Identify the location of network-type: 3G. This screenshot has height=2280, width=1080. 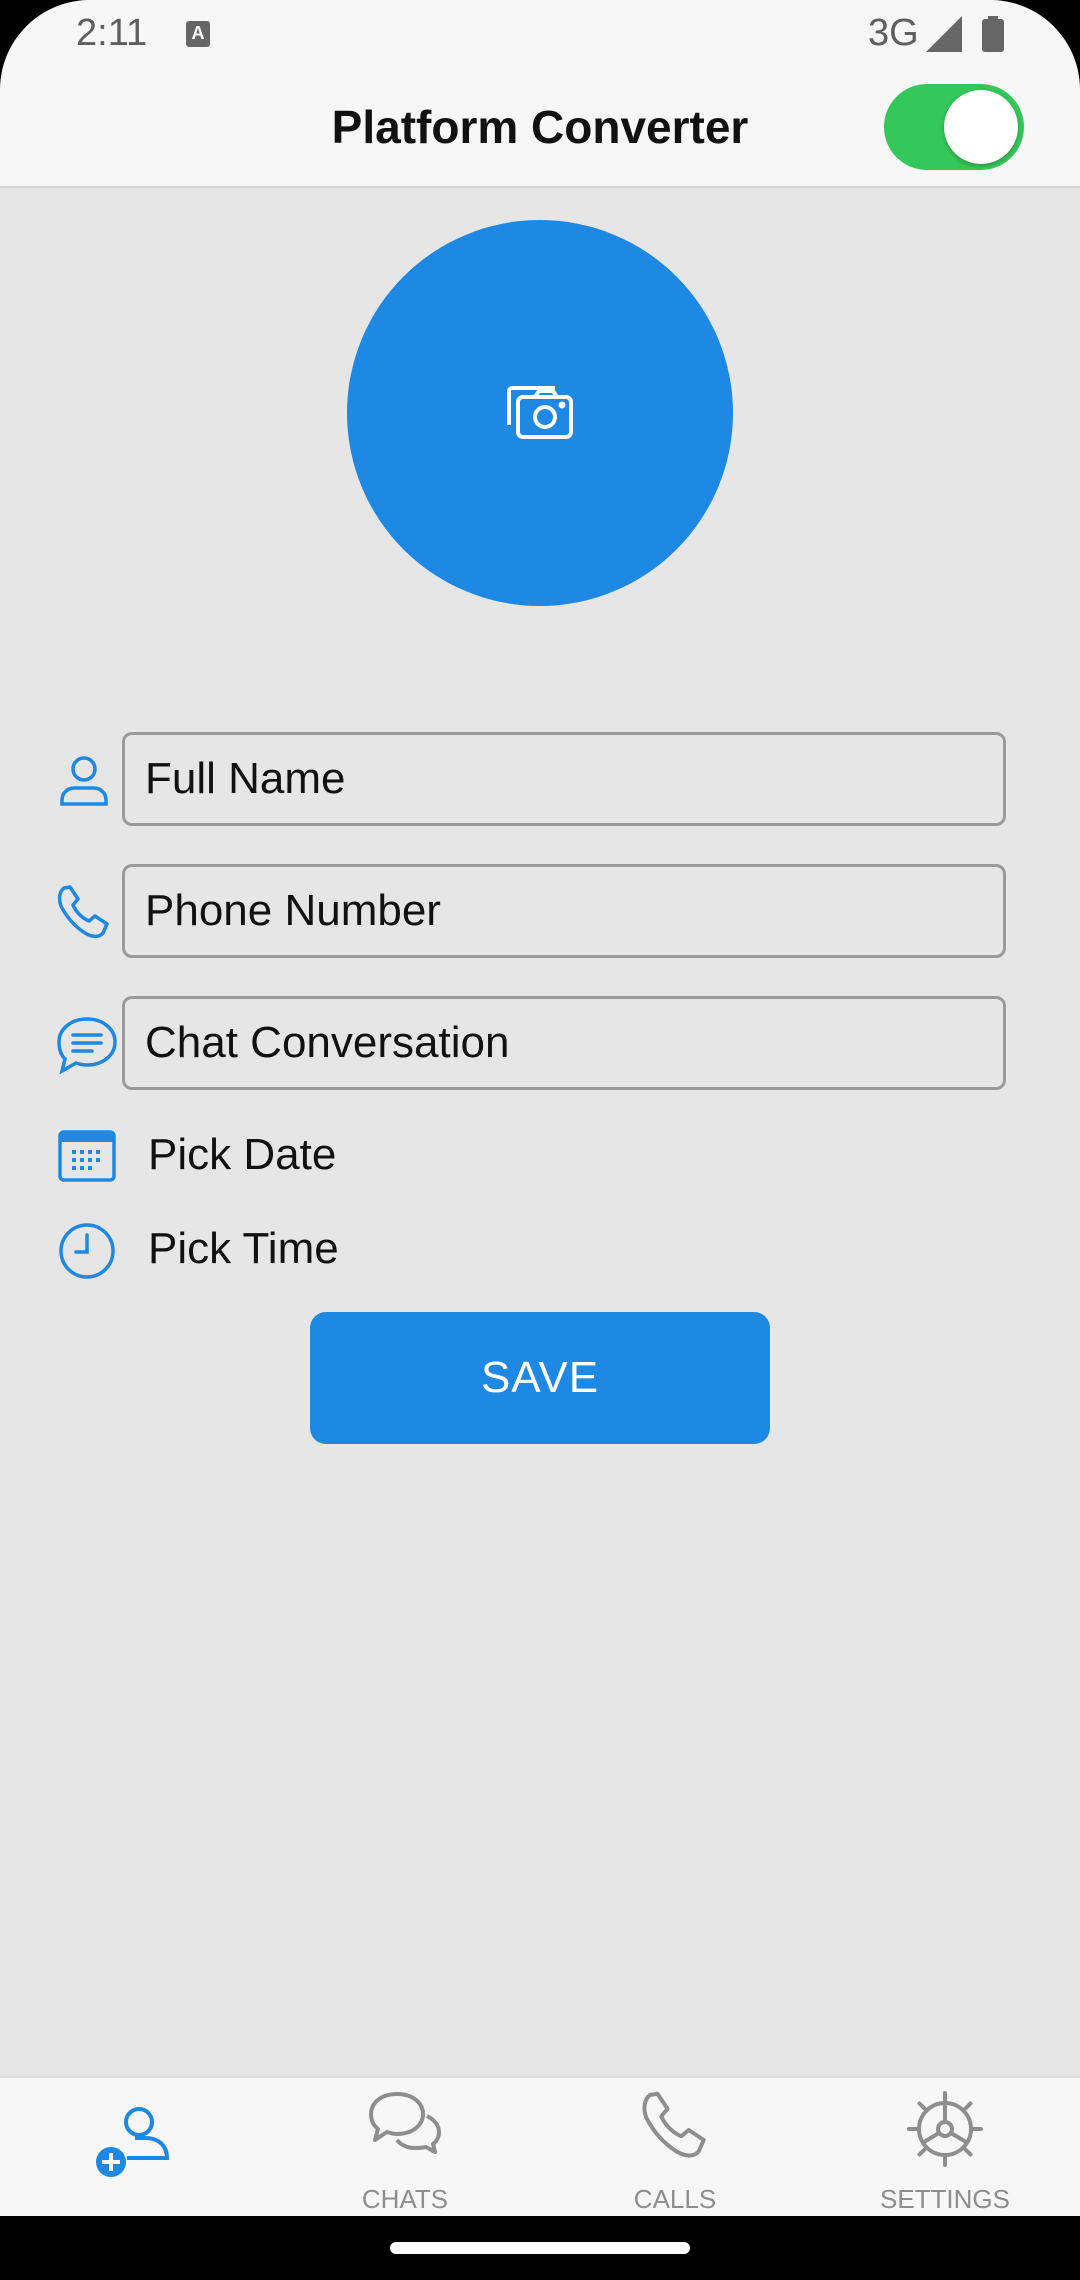
(893, 33).